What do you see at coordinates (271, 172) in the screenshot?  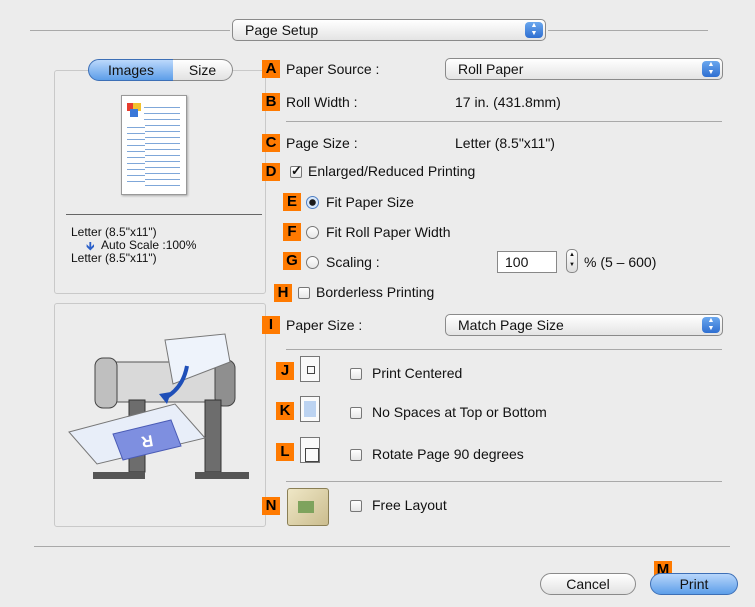 I see `badge-d: D` at bounding box center [271, 172].